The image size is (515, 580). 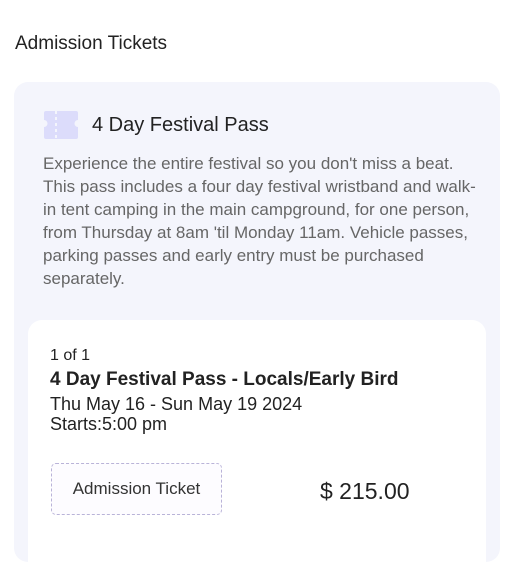 I want to click on ticket-name: 4 Day Festival Pass - Locals/Early Bird, so click(x=224, y=379).